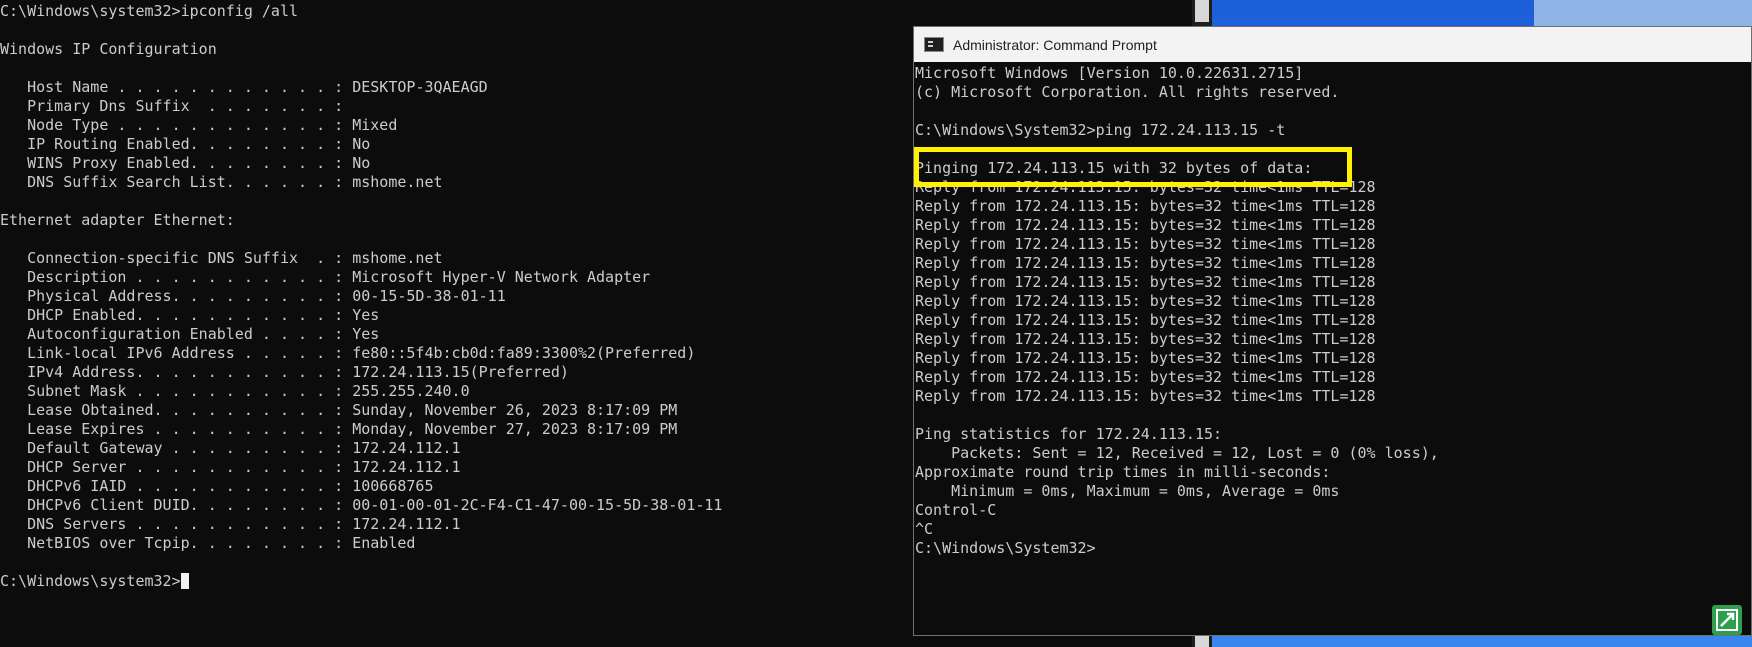 This screenshot has height=647, width=1752. Describe the element at coordinates (934, 44) in the screenshot. I see `command-prompt-icon` at that location.